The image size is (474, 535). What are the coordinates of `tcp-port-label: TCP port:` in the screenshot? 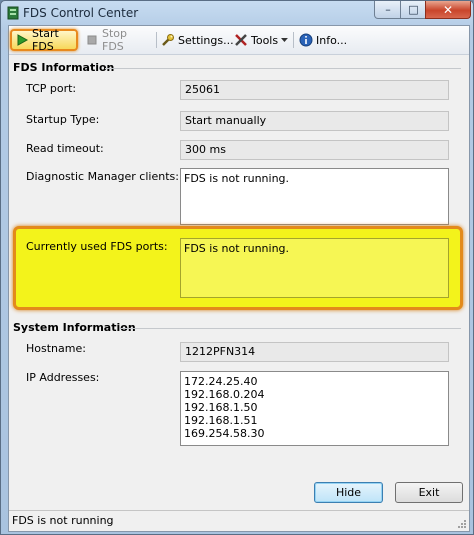 It's located at (51, 88).